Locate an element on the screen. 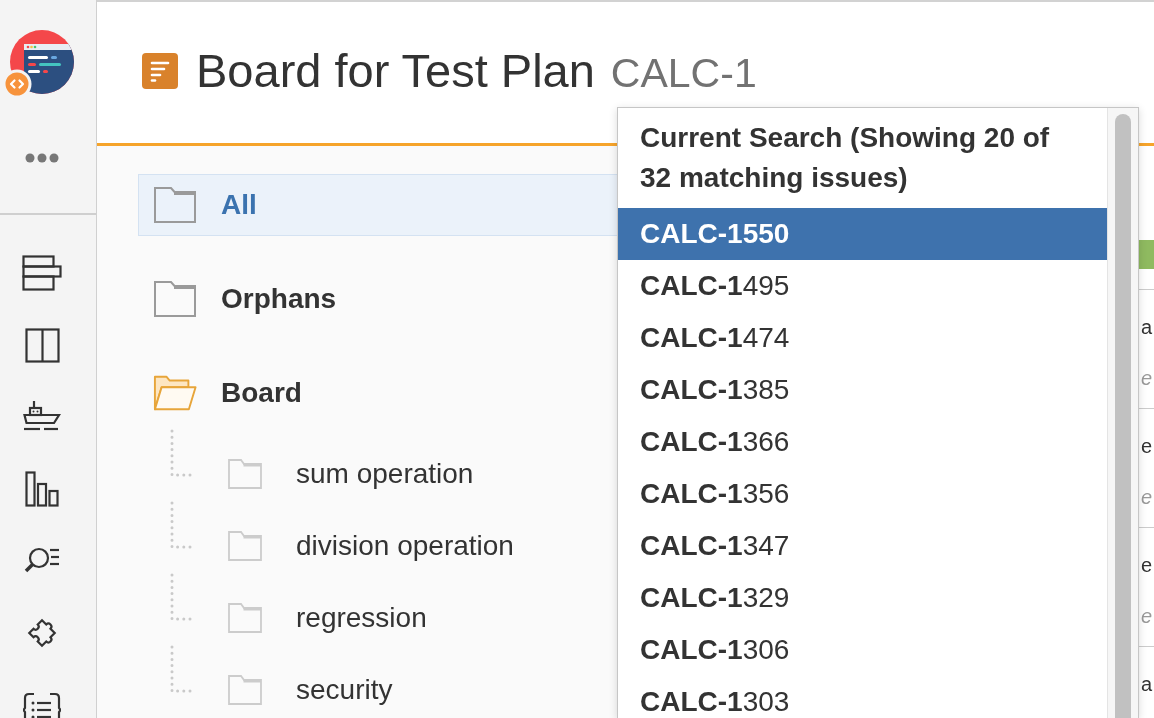 This screenshot has height=718, width=1154. issue-key: CALC-1 is located at coordinates (683, 73).